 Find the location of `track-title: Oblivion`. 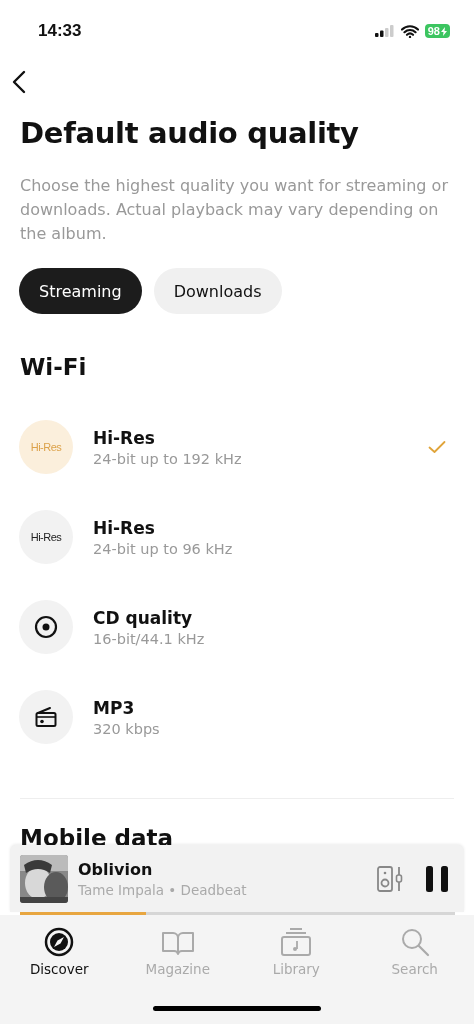

track-title: Oblivion is located at coordinates (116, 869).